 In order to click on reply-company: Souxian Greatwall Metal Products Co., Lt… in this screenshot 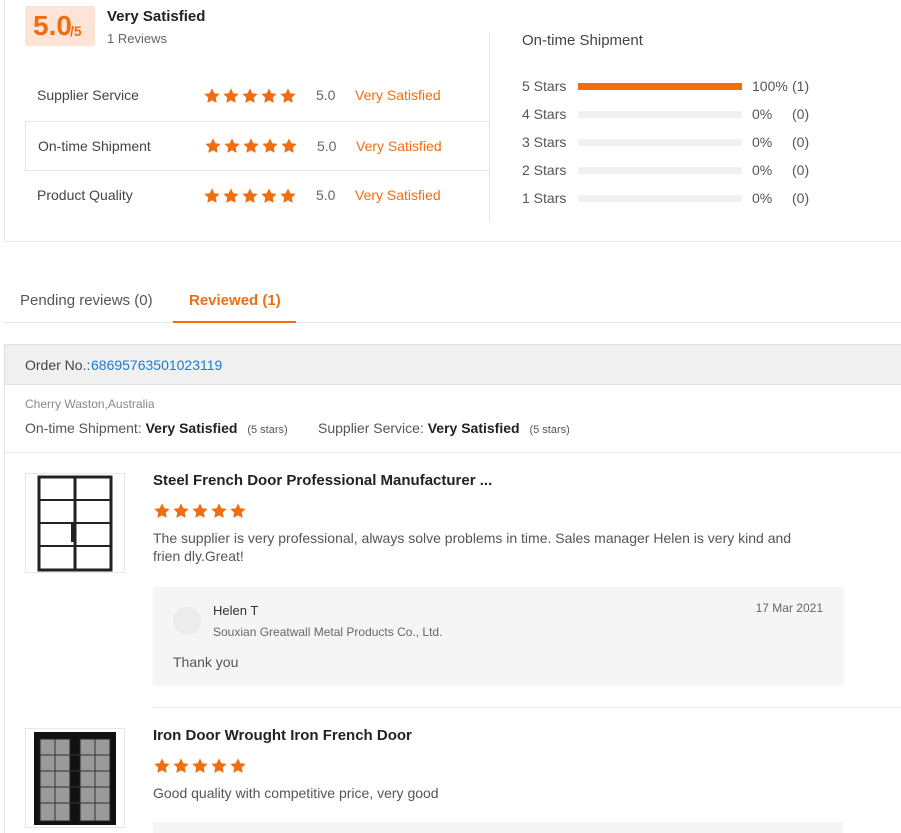, I will do `click(328, 632)`.